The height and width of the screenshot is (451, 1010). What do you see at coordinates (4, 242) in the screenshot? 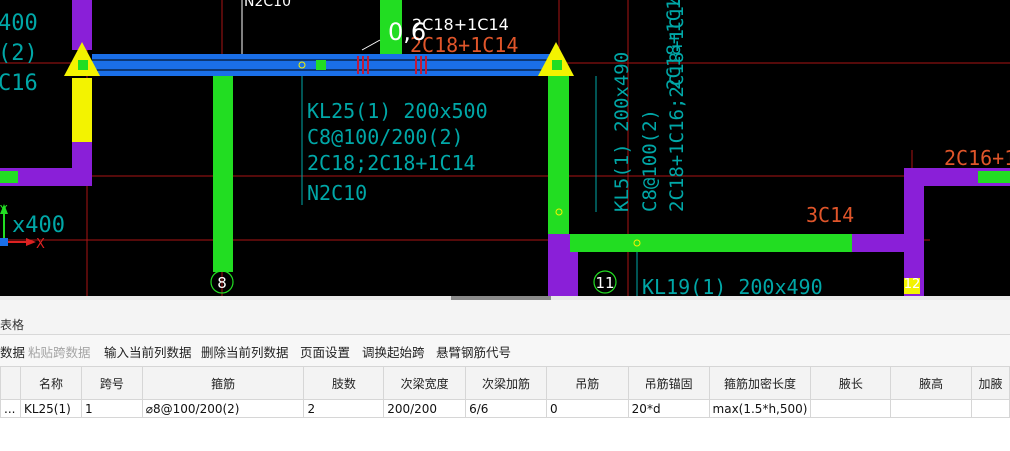
I see `ucs-origin-icon` at bounding box center [4, 242].